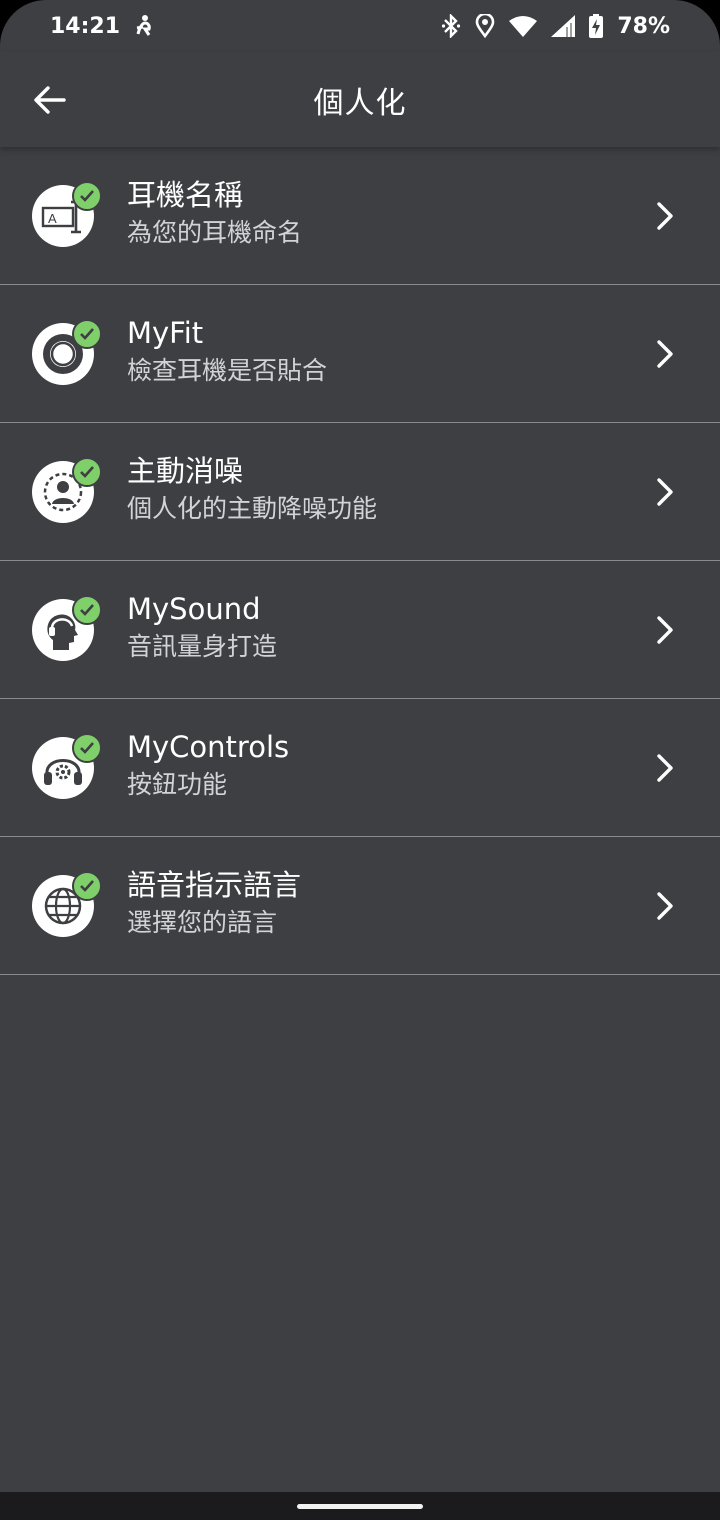  I want to click on signal-icon, so click(563, 26).